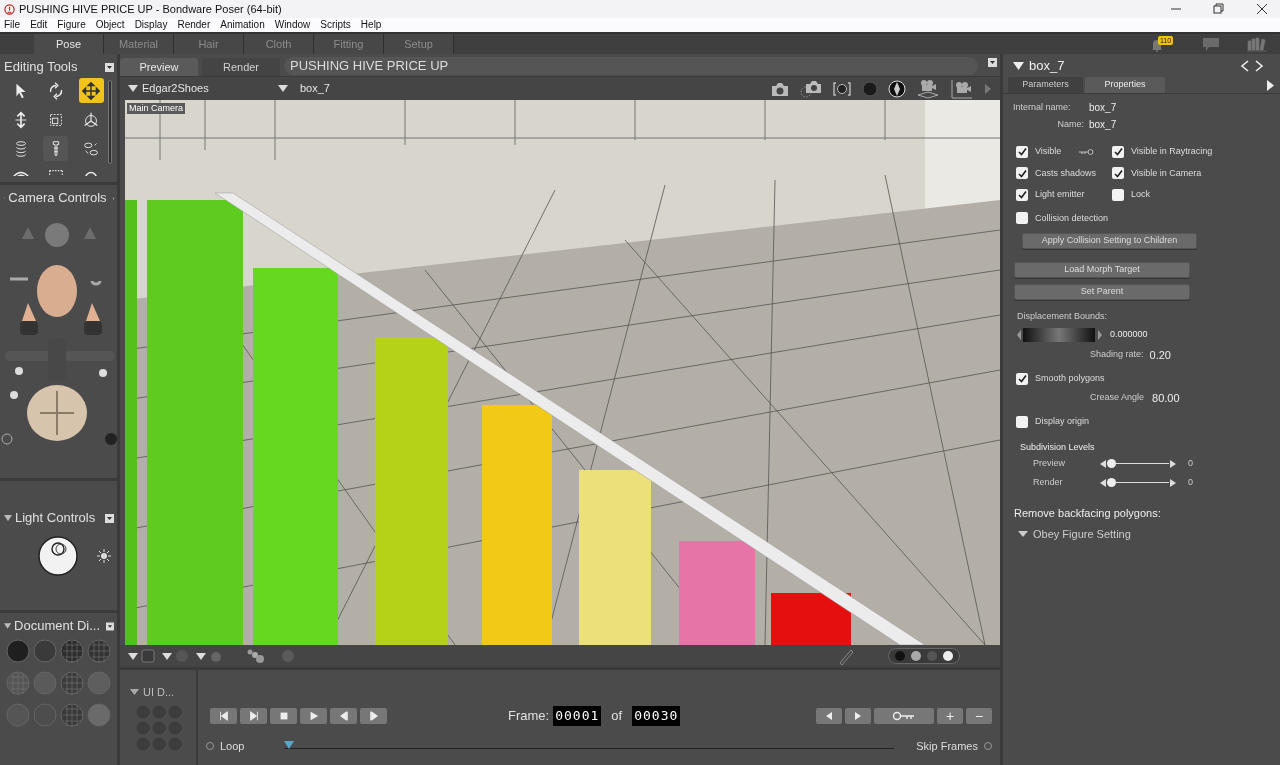 The width and height of the screenshot is (1280, 765). Describe the element at coordinates (846, 656) in the screenshot. I see `pencil-icon` at that location.